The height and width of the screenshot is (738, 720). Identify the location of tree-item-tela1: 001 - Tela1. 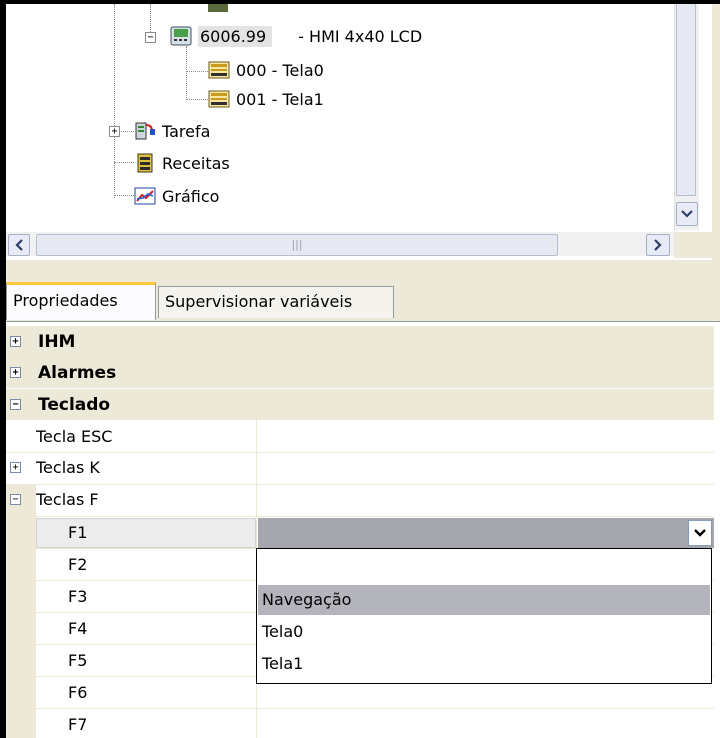
(266, 99).